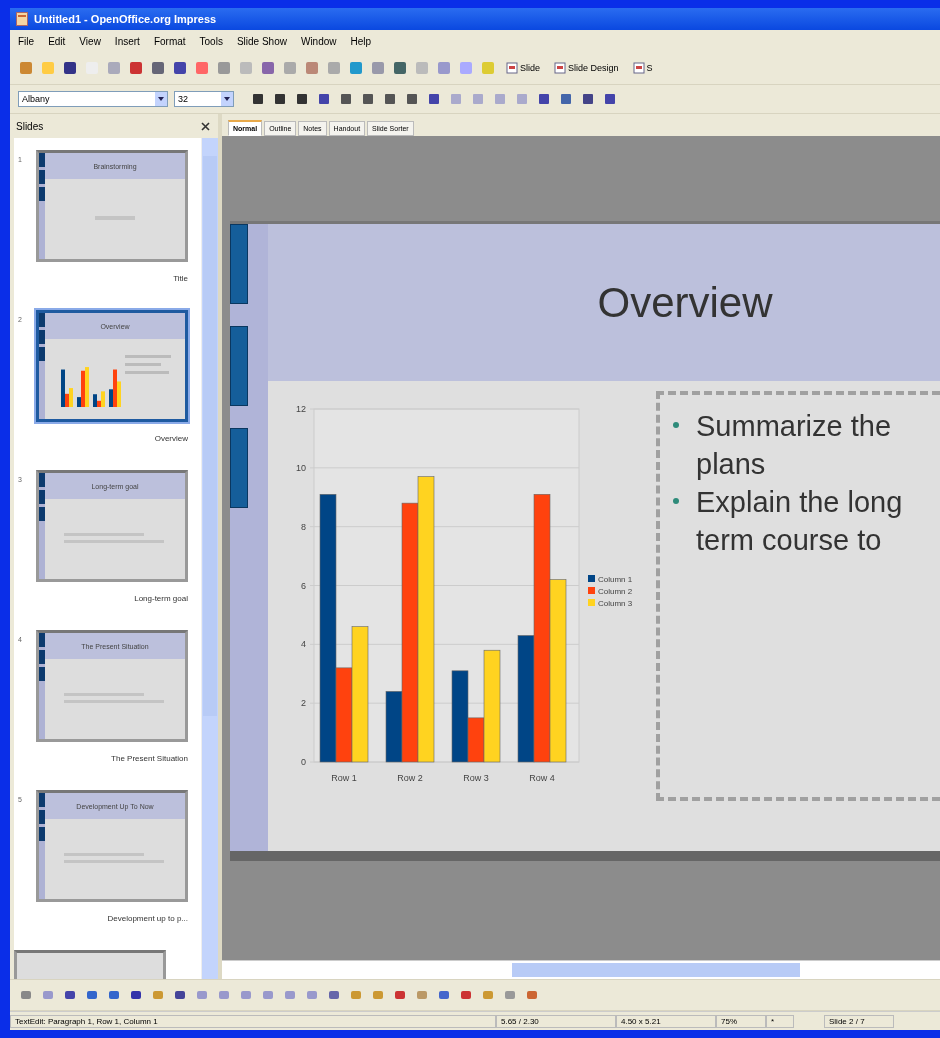 Image resolution: width=940 pixels, height=1038 pixels. What do you see at coordinates (253, 1021) in the screenshot?
I see `status-field: TextEdit: Paragraph 1, Row 1, Column 1` at bounding box center [253, 1021].